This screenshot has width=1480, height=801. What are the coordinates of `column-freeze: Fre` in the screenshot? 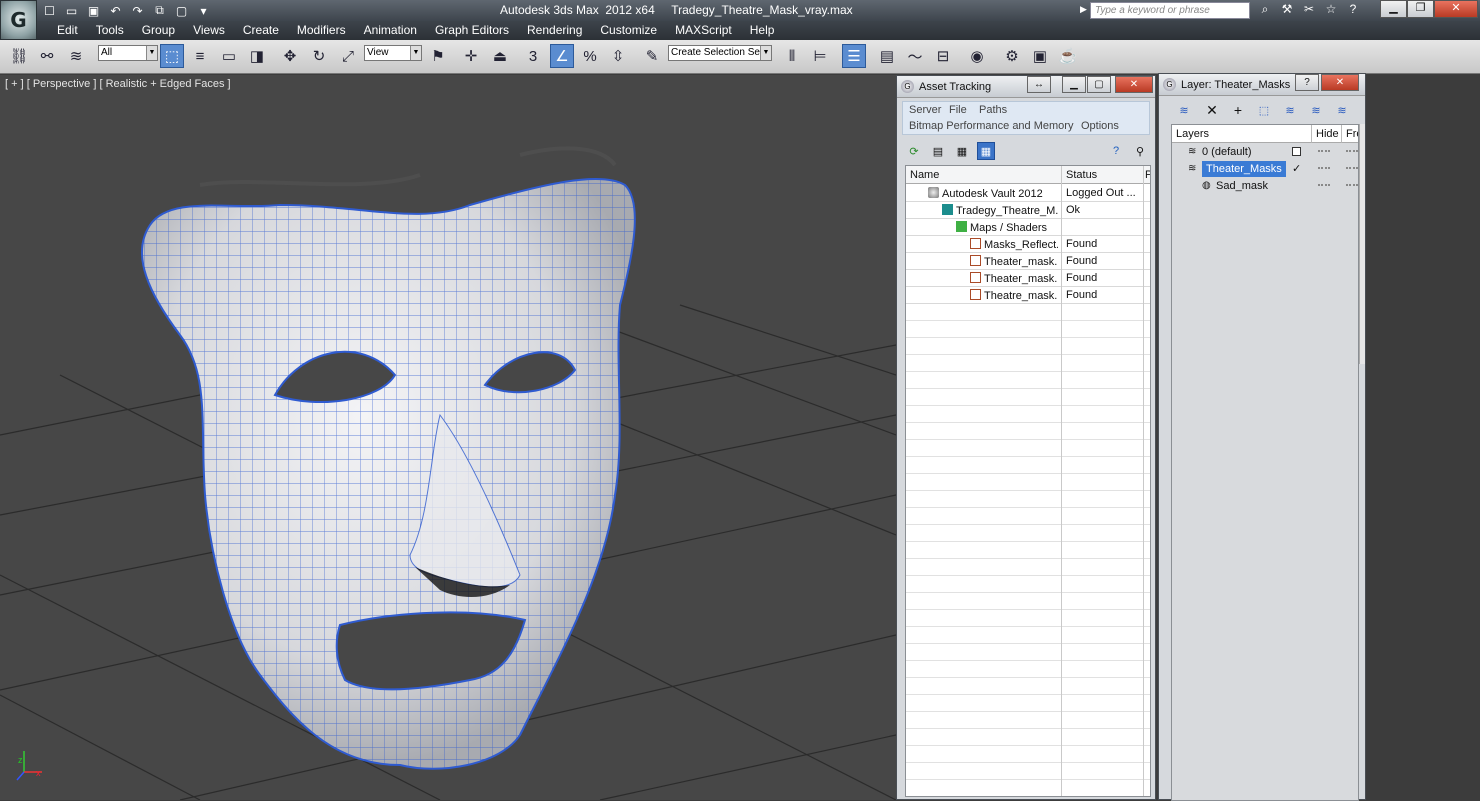 It's located at (1350, 134).